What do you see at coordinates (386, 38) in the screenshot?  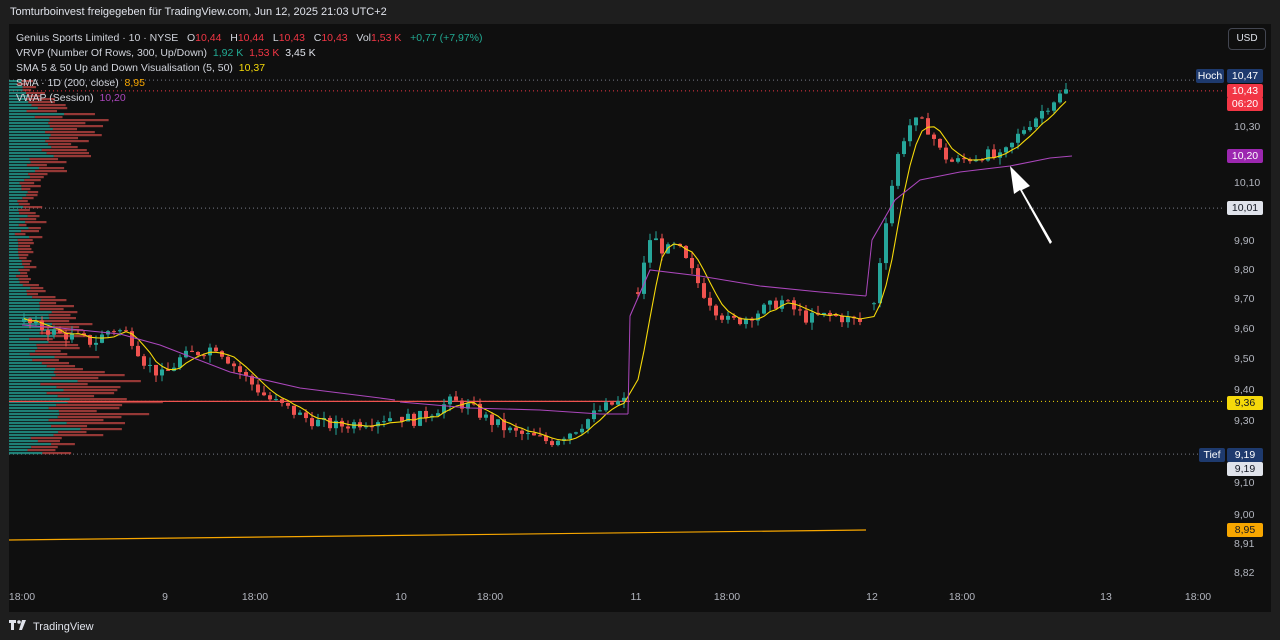 I see `legend-volume: 1,53 K` at bounding box center [386, 38].